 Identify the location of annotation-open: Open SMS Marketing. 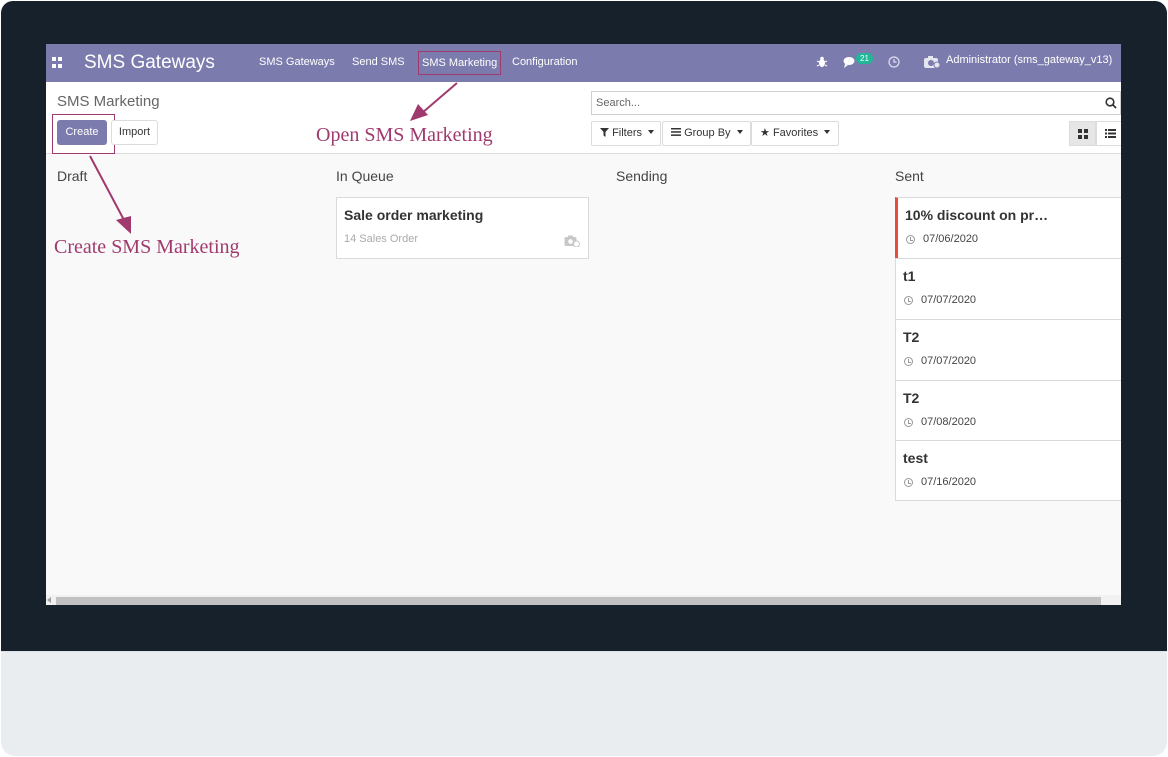
(404, 135).